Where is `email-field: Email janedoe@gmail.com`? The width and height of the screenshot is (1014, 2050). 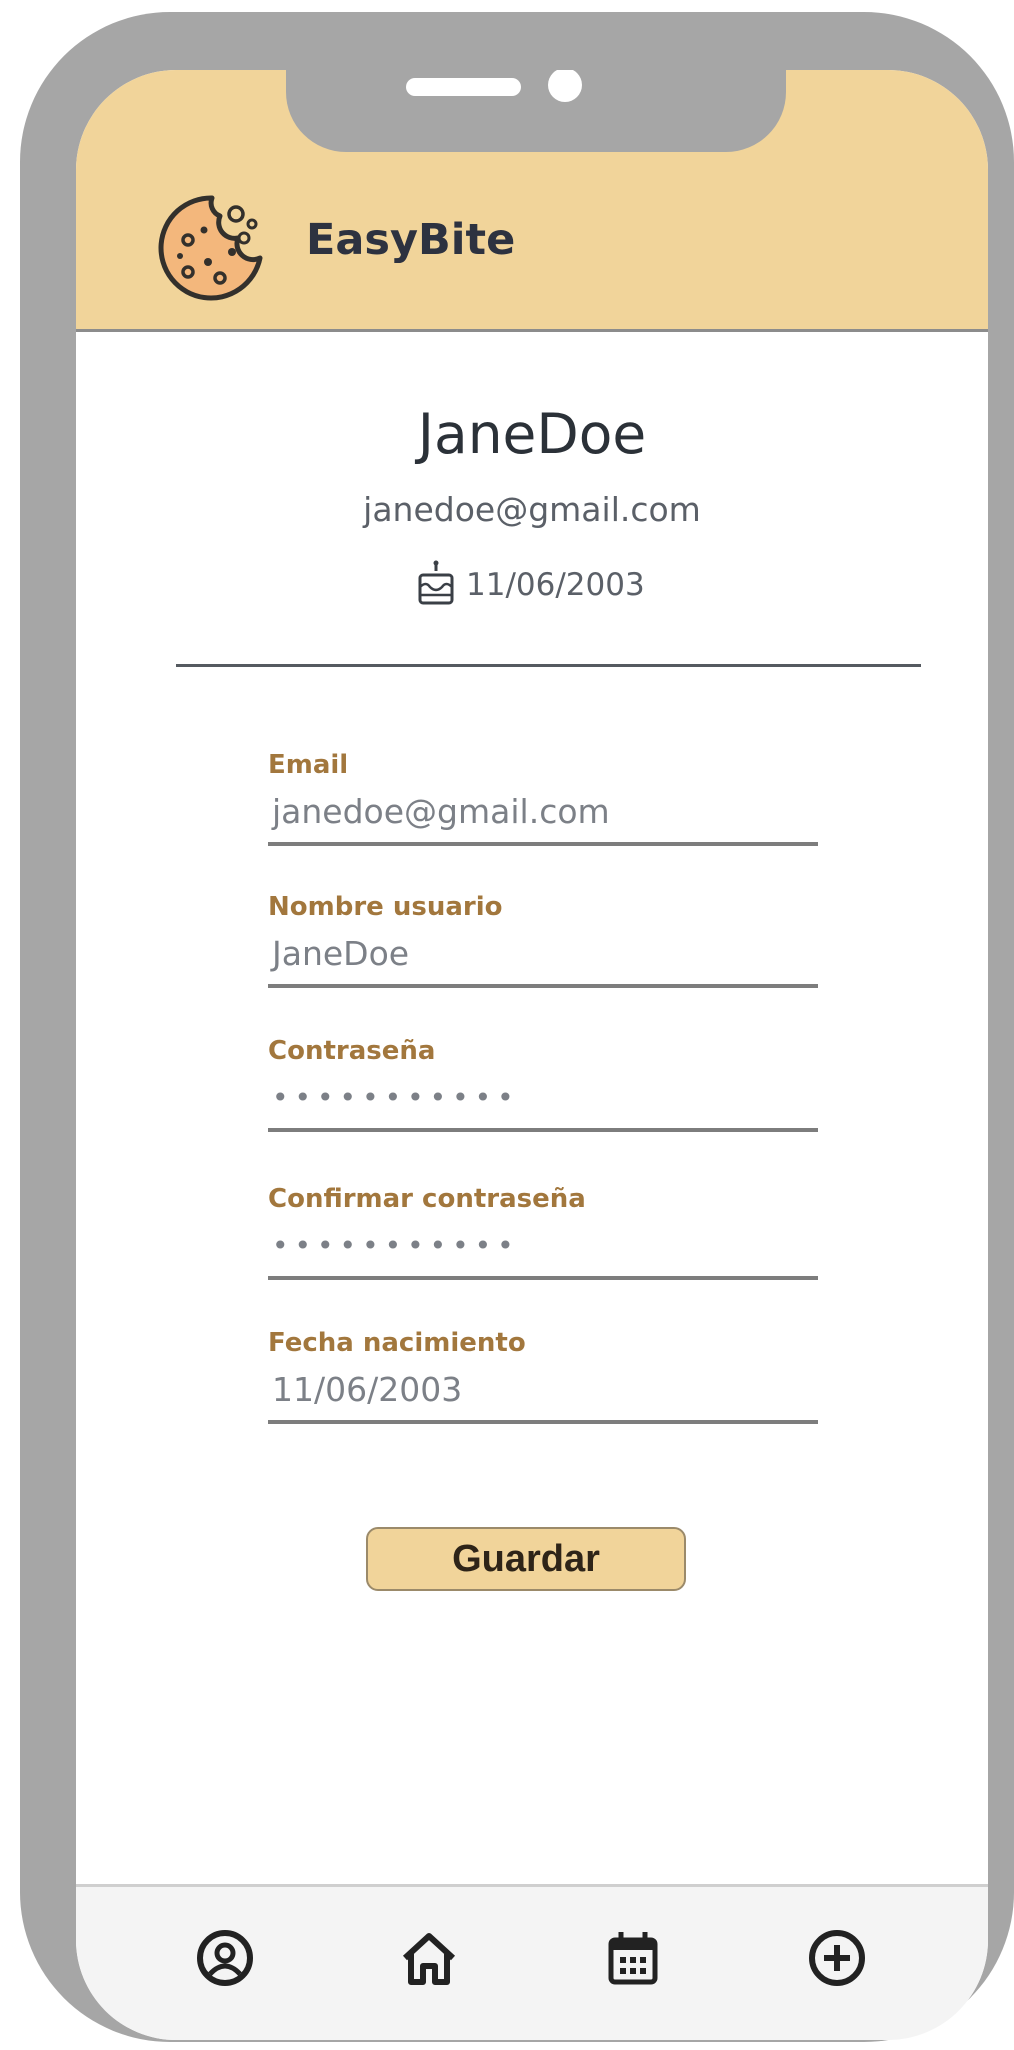
email-field: Email janedoe@gmail.com is located at coordinates (548, 798).